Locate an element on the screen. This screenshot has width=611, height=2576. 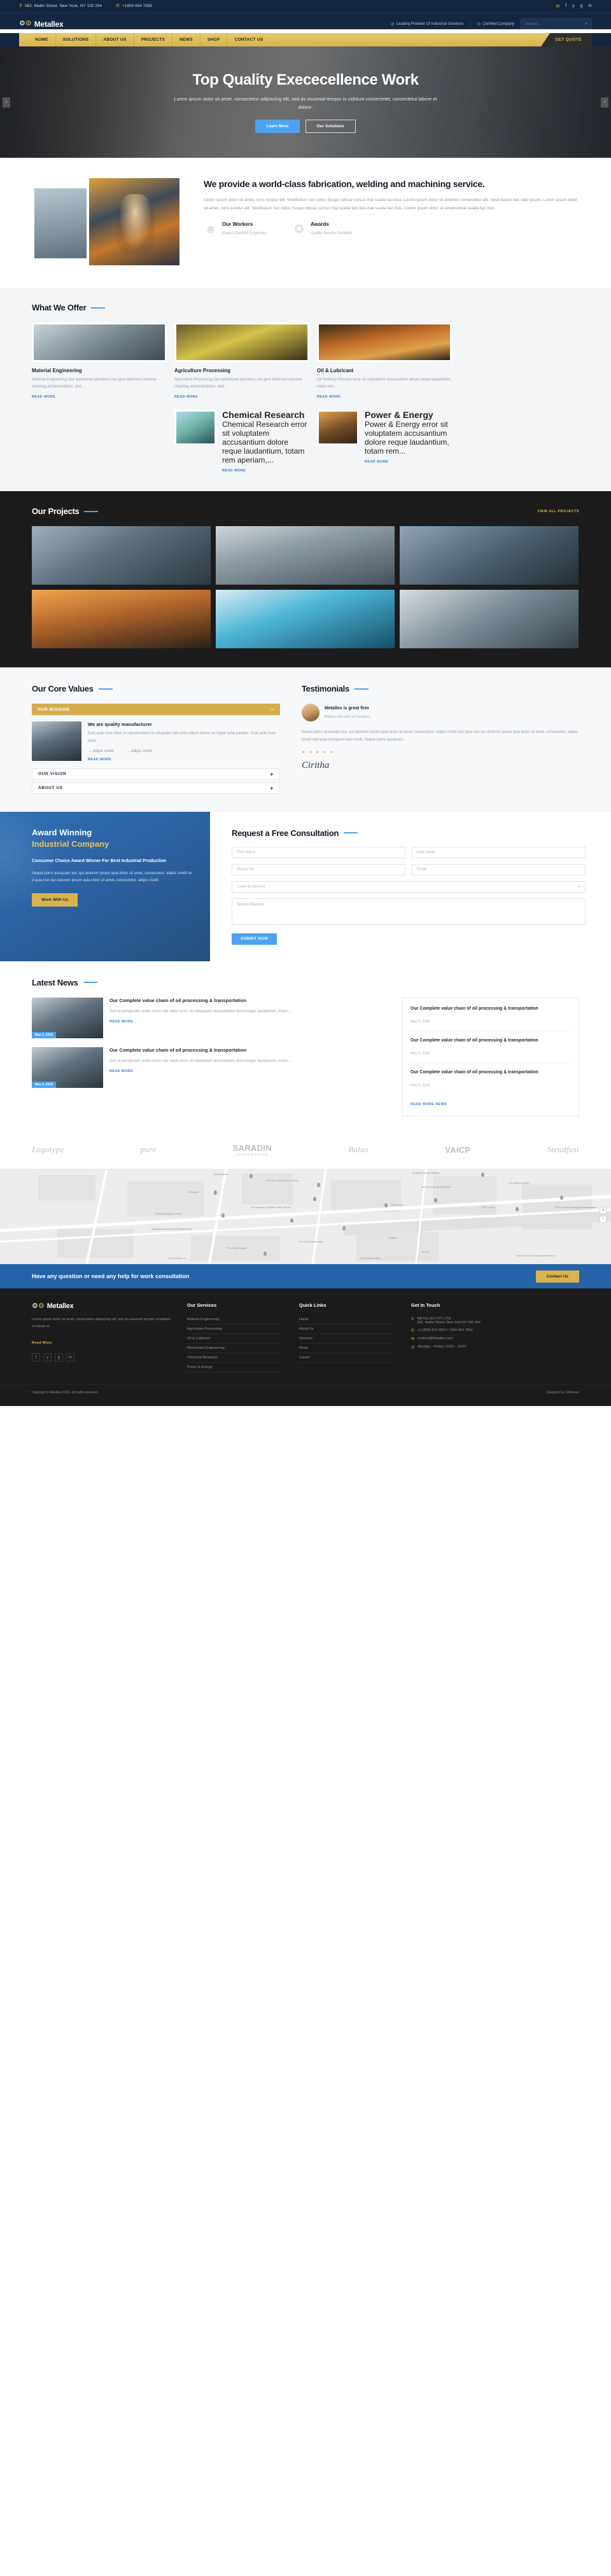
email-field: Email is located at coordinates (499, 869).